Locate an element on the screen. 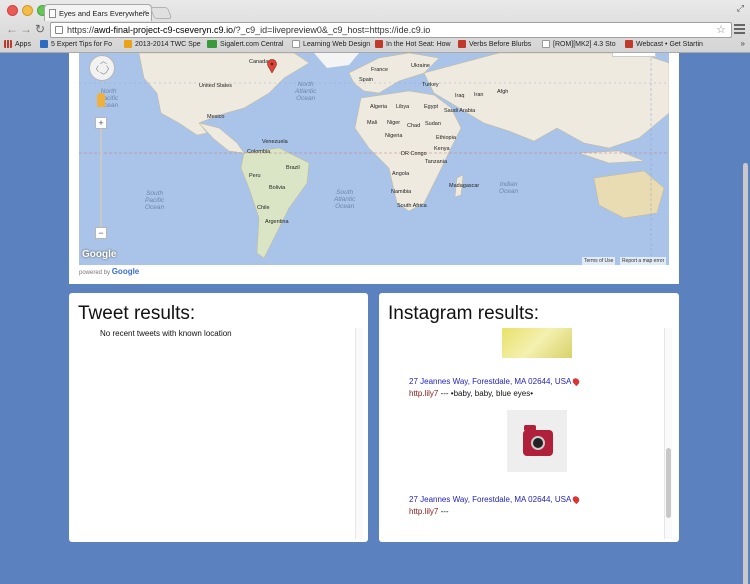 This screenshot has height=584, width=750. forward-arrow-icon: → is located at coordinates (26, 29).